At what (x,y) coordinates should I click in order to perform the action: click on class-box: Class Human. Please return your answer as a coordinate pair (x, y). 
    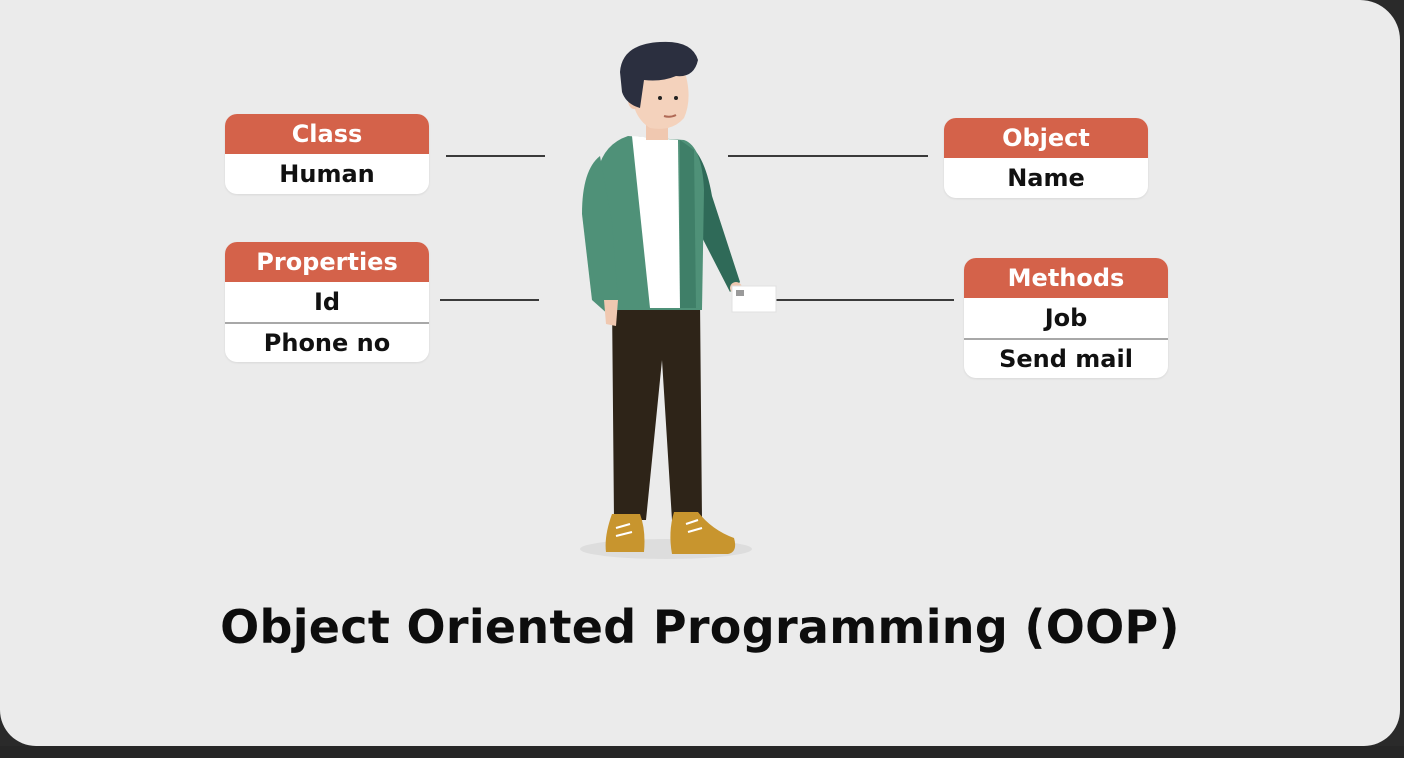
    Looking at the image, I should click on (327, 154).